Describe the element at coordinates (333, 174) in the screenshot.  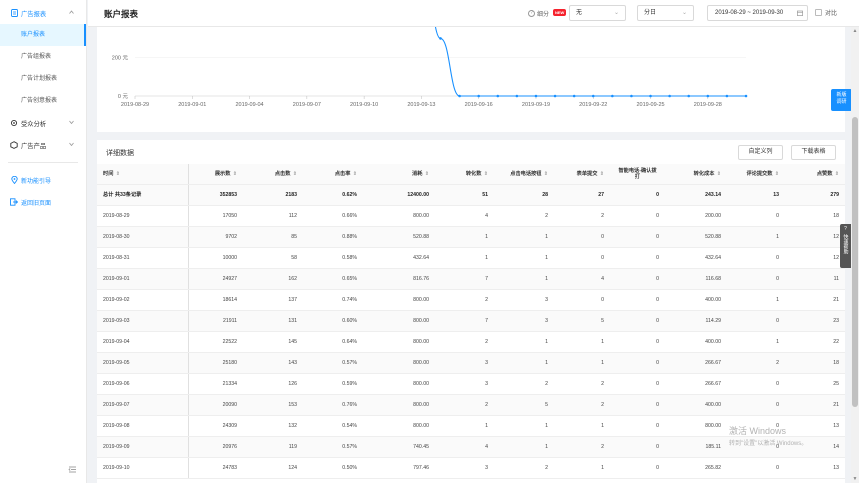
I see `column-header: 点击率 ⇕` at that location.